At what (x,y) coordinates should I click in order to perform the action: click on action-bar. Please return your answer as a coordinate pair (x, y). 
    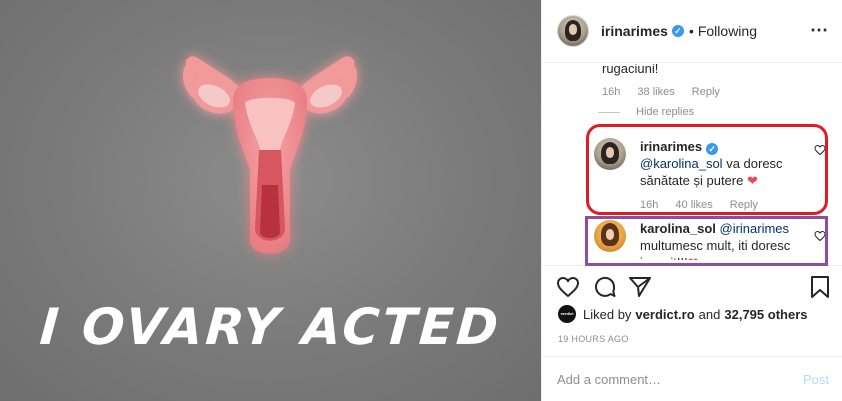
    Looking at the image, I should click on (692, 285).